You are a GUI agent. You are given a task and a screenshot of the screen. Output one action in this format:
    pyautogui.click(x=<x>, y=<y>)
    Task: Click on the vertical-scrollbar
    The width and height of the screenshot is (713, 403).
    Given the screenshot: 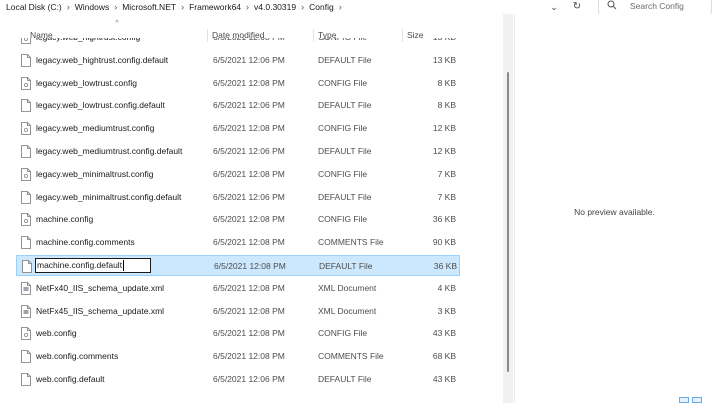 What is the action you would take?
    pyautogui.click(x=508, y=208)
    